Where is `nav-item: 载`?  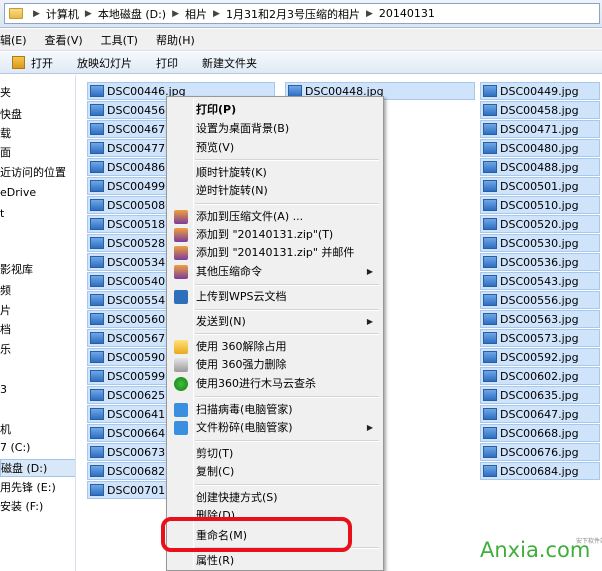 nav-item: 载 is located at coordinates (37, 134).